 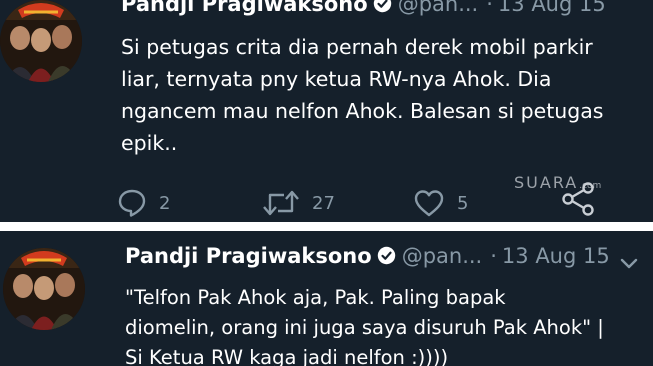 I want to click on like-count: 5, so click(x=463, y=203).